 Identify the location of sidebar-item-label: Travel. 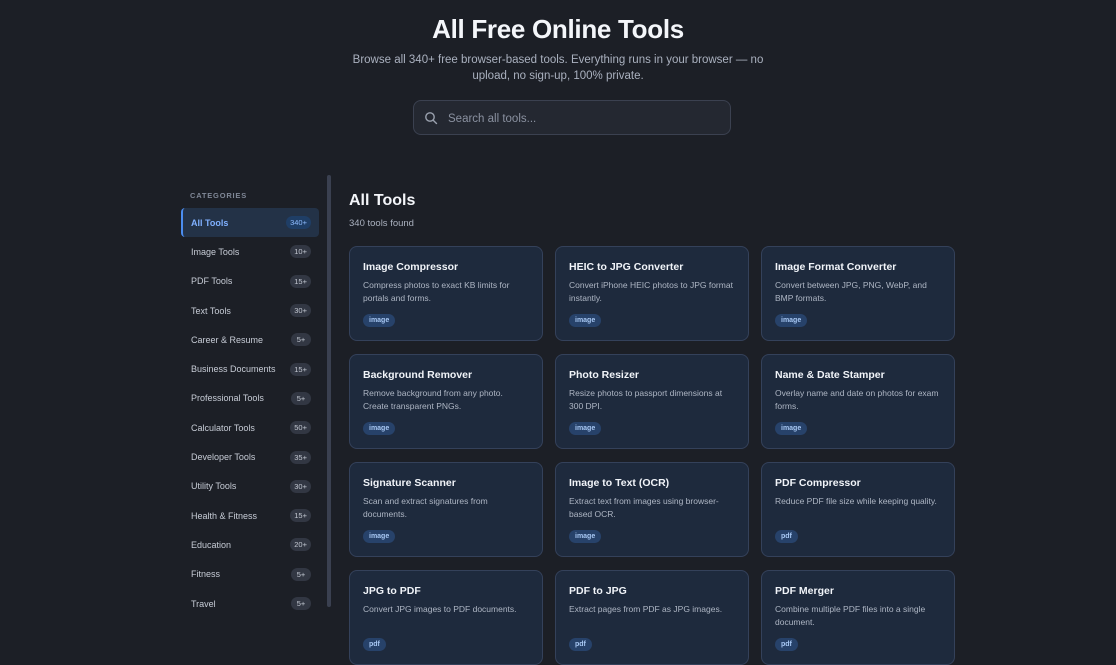
(203, 603).